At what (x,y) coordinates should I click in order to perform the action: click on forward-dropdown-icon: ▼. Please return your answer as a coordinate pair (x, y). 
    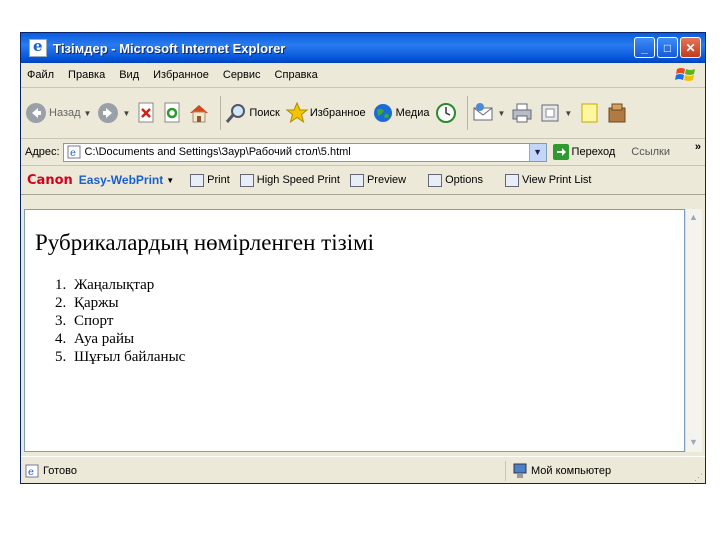
    Looking at the image, I should click on (126, 113).